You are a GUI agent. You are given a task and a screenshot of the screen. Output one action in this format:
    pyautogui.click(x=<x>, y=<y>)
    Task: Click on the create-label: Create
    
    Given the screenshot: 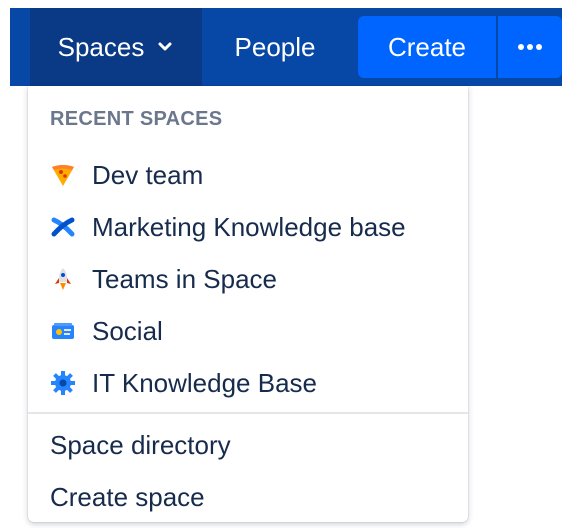 What is the action you would take?
    pyautogui.click(x=427, y=46)
    